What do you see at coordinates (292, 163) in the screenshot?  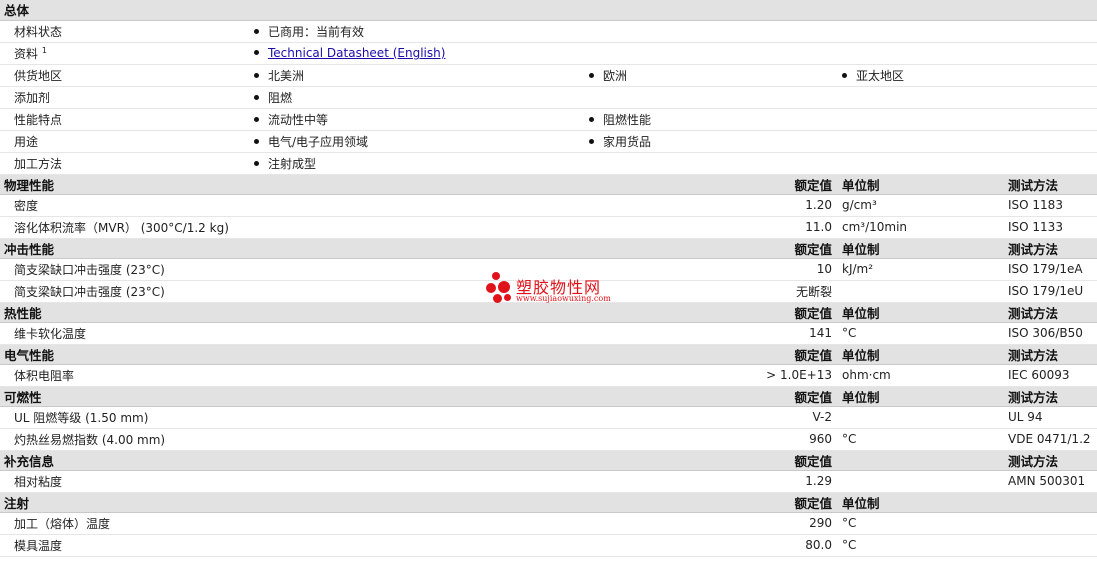 I see `info-value: 注射成型` at bounding box center [292, 163].